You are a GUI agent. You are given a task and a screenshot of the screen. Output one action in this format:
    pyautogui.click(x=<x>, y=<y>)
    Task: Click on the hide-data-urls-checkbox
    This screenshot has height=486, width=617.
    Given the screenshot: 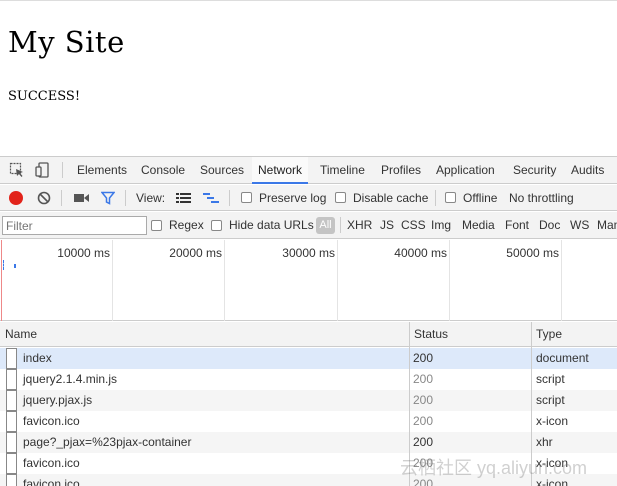 What is the action you would take?
    pyautogui.click(x=216, y=225)
    